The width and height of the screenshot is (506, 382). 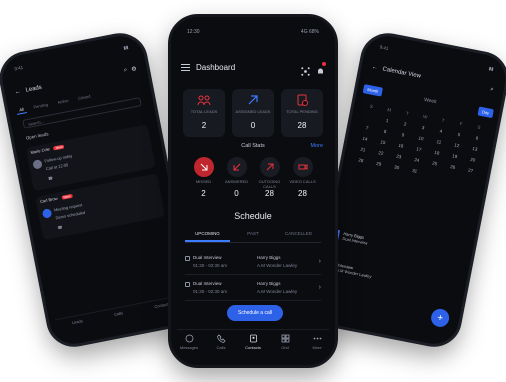 What do you see at coordinates (317, 344) in the screenshot?
I see `nav-more: More` at bounding box center [317, 344].